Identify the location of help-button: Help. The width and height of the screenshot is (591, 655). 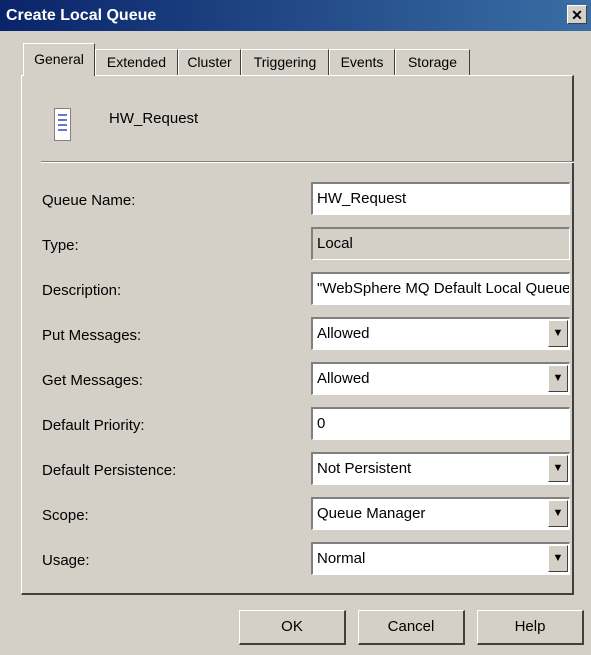
(530, 627).